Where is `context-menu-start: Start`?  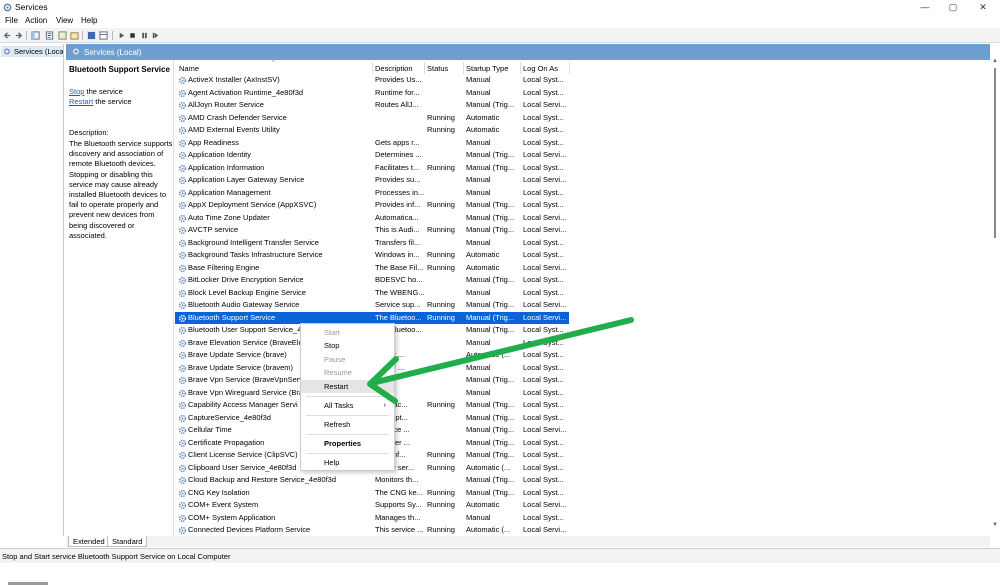
context-menu-start: Start is located at coordinates (347, 332).